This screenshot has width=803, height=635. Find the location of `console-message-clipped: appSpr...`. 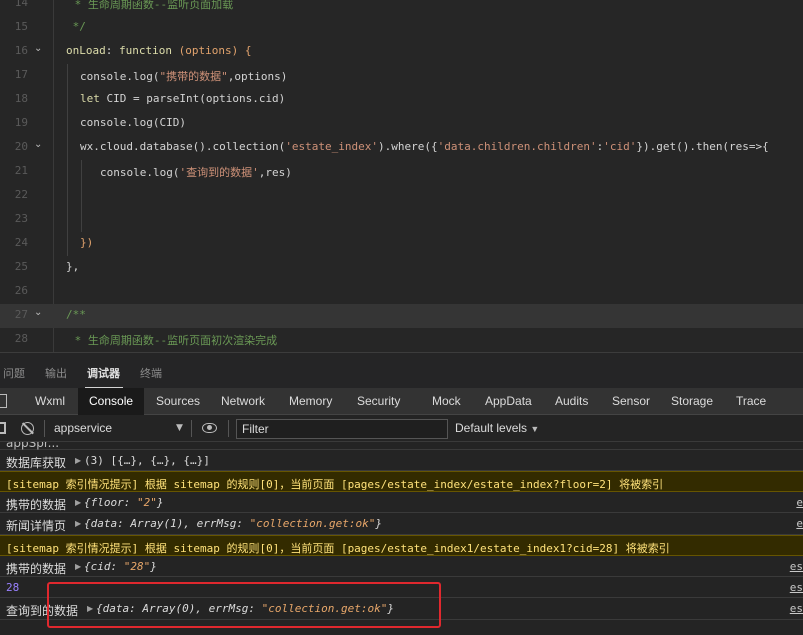

console-message-clipped: appSpr... is located at coordinates (33, 446).